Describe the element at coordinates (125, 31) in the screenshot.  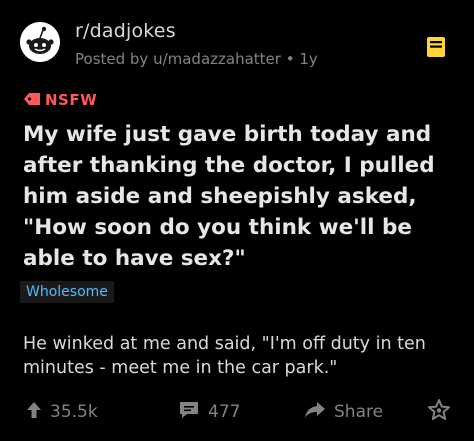
I see `subreddit-name: r/dadjokes` at that location.